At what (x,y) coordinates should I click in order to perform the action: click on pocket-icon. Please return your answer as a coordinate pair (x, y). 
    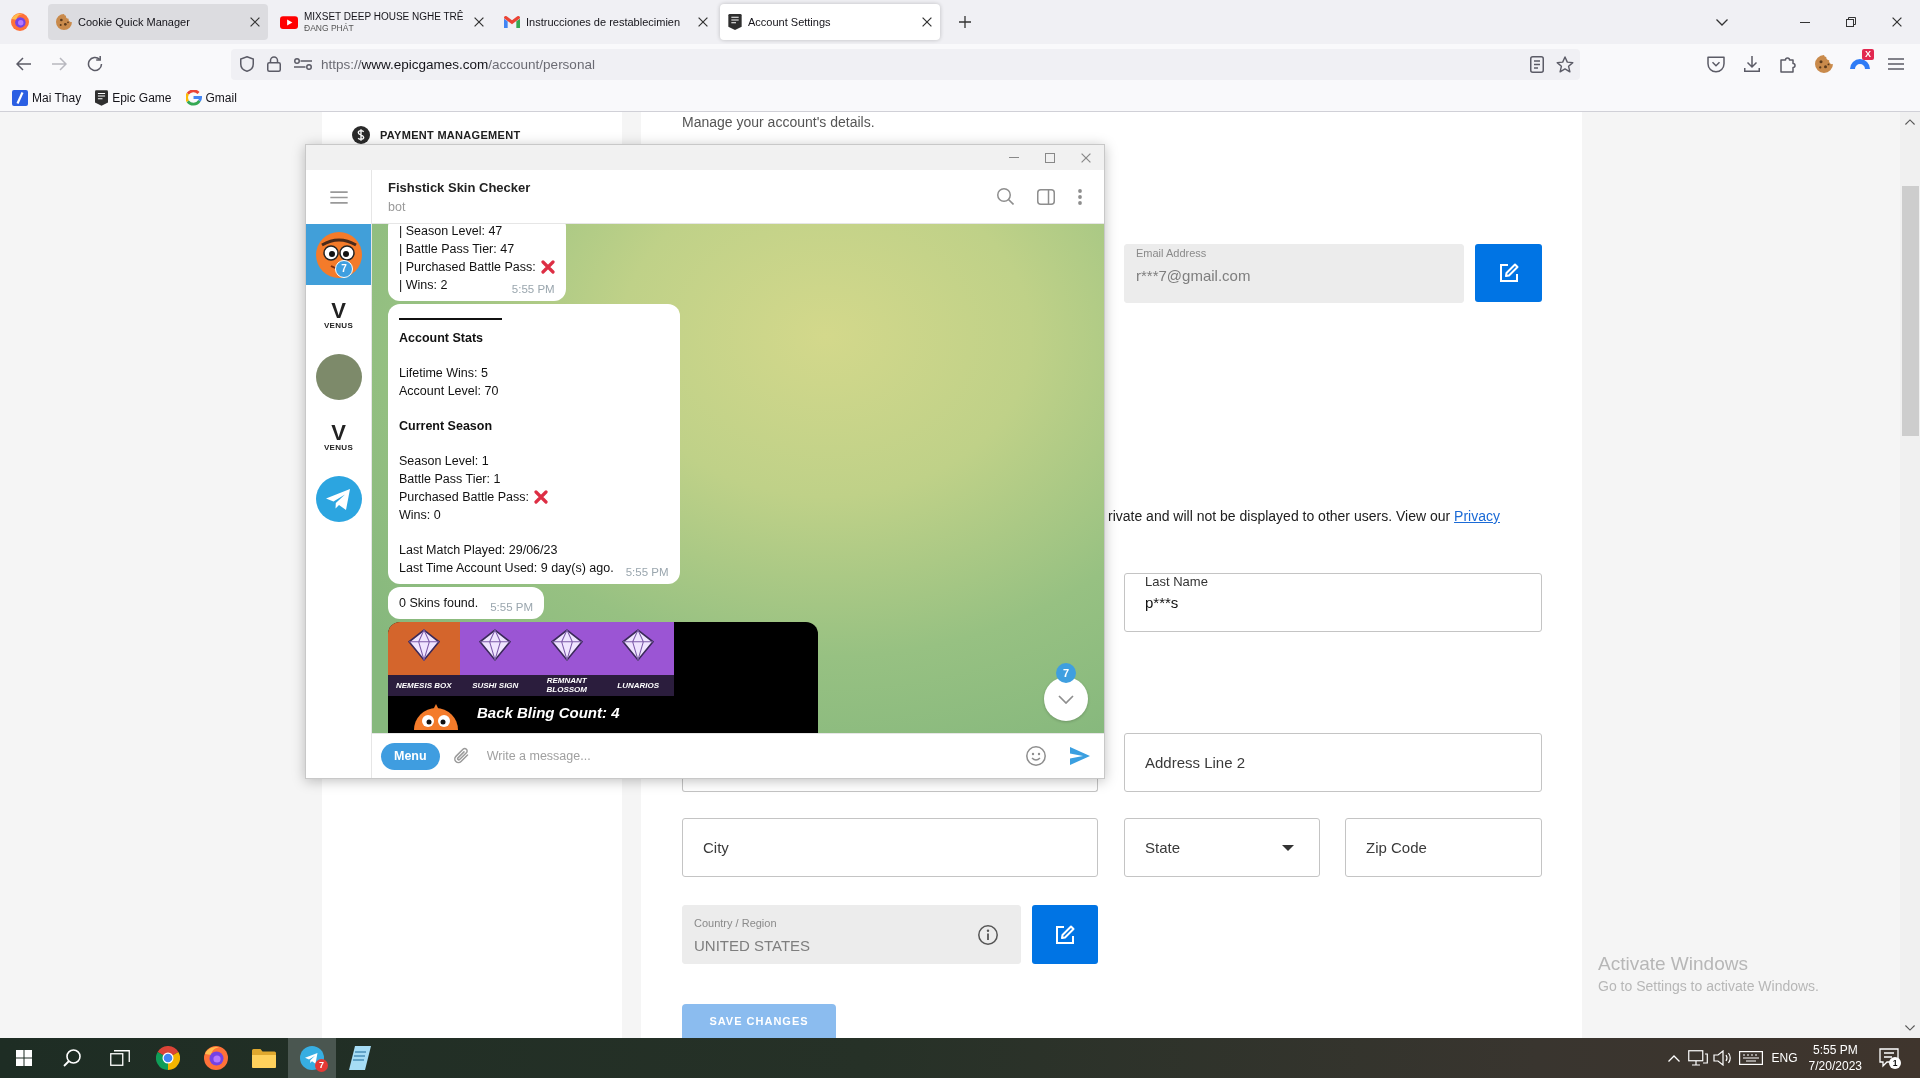
    Looking at the image, I should click on (1716, 64).